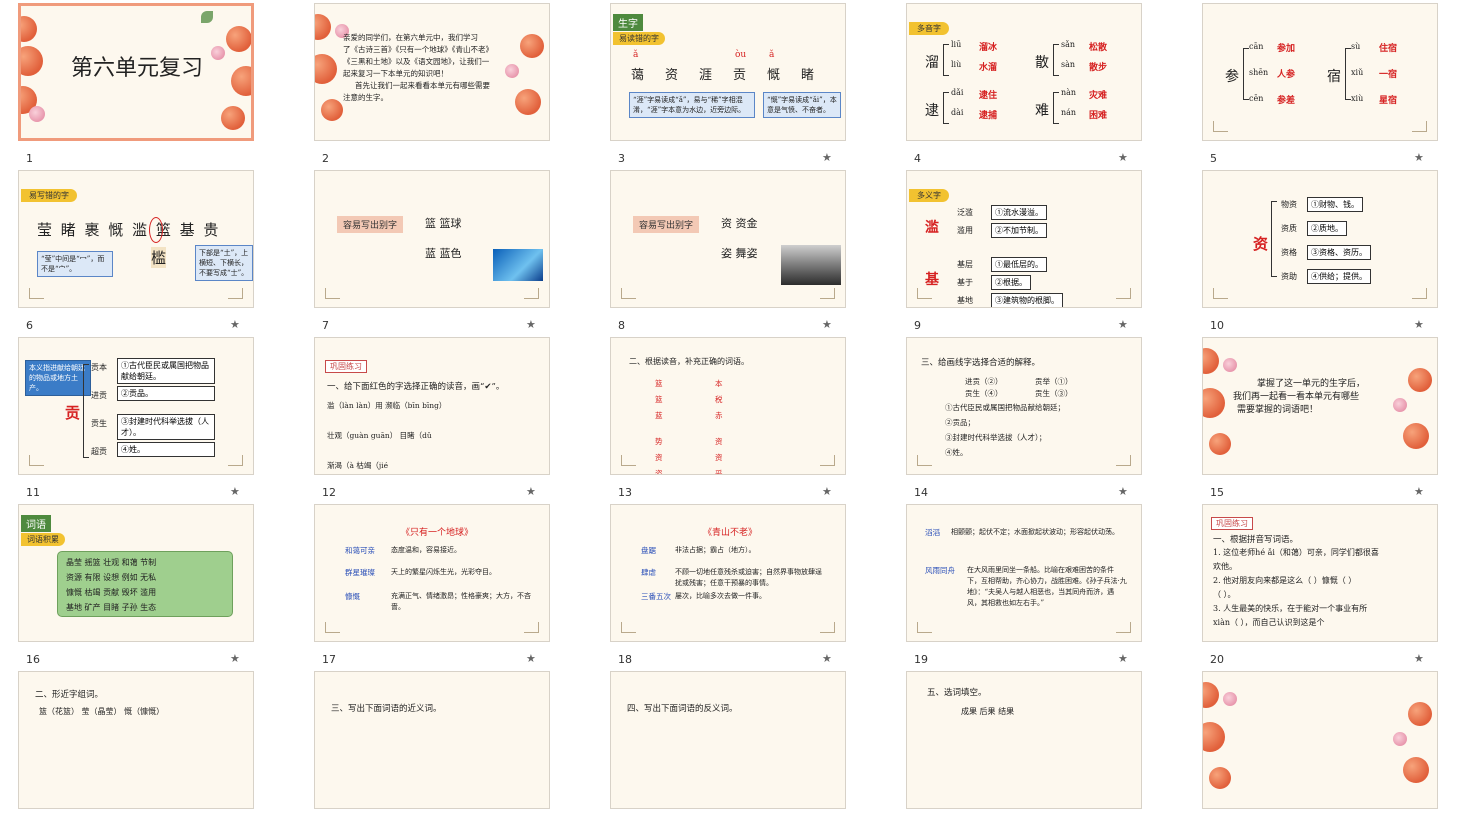 This screenshot has width=1459, height=837. What do you see at coordinates (1320, 72) in the screenshot?
I see `slide-thumbnail: 参 cān 参加 shēn 人参 cēn 参差 宿 sù 住宿 xiǔ 一宿 xiù 星宿` at bounding box center [1320, 72].